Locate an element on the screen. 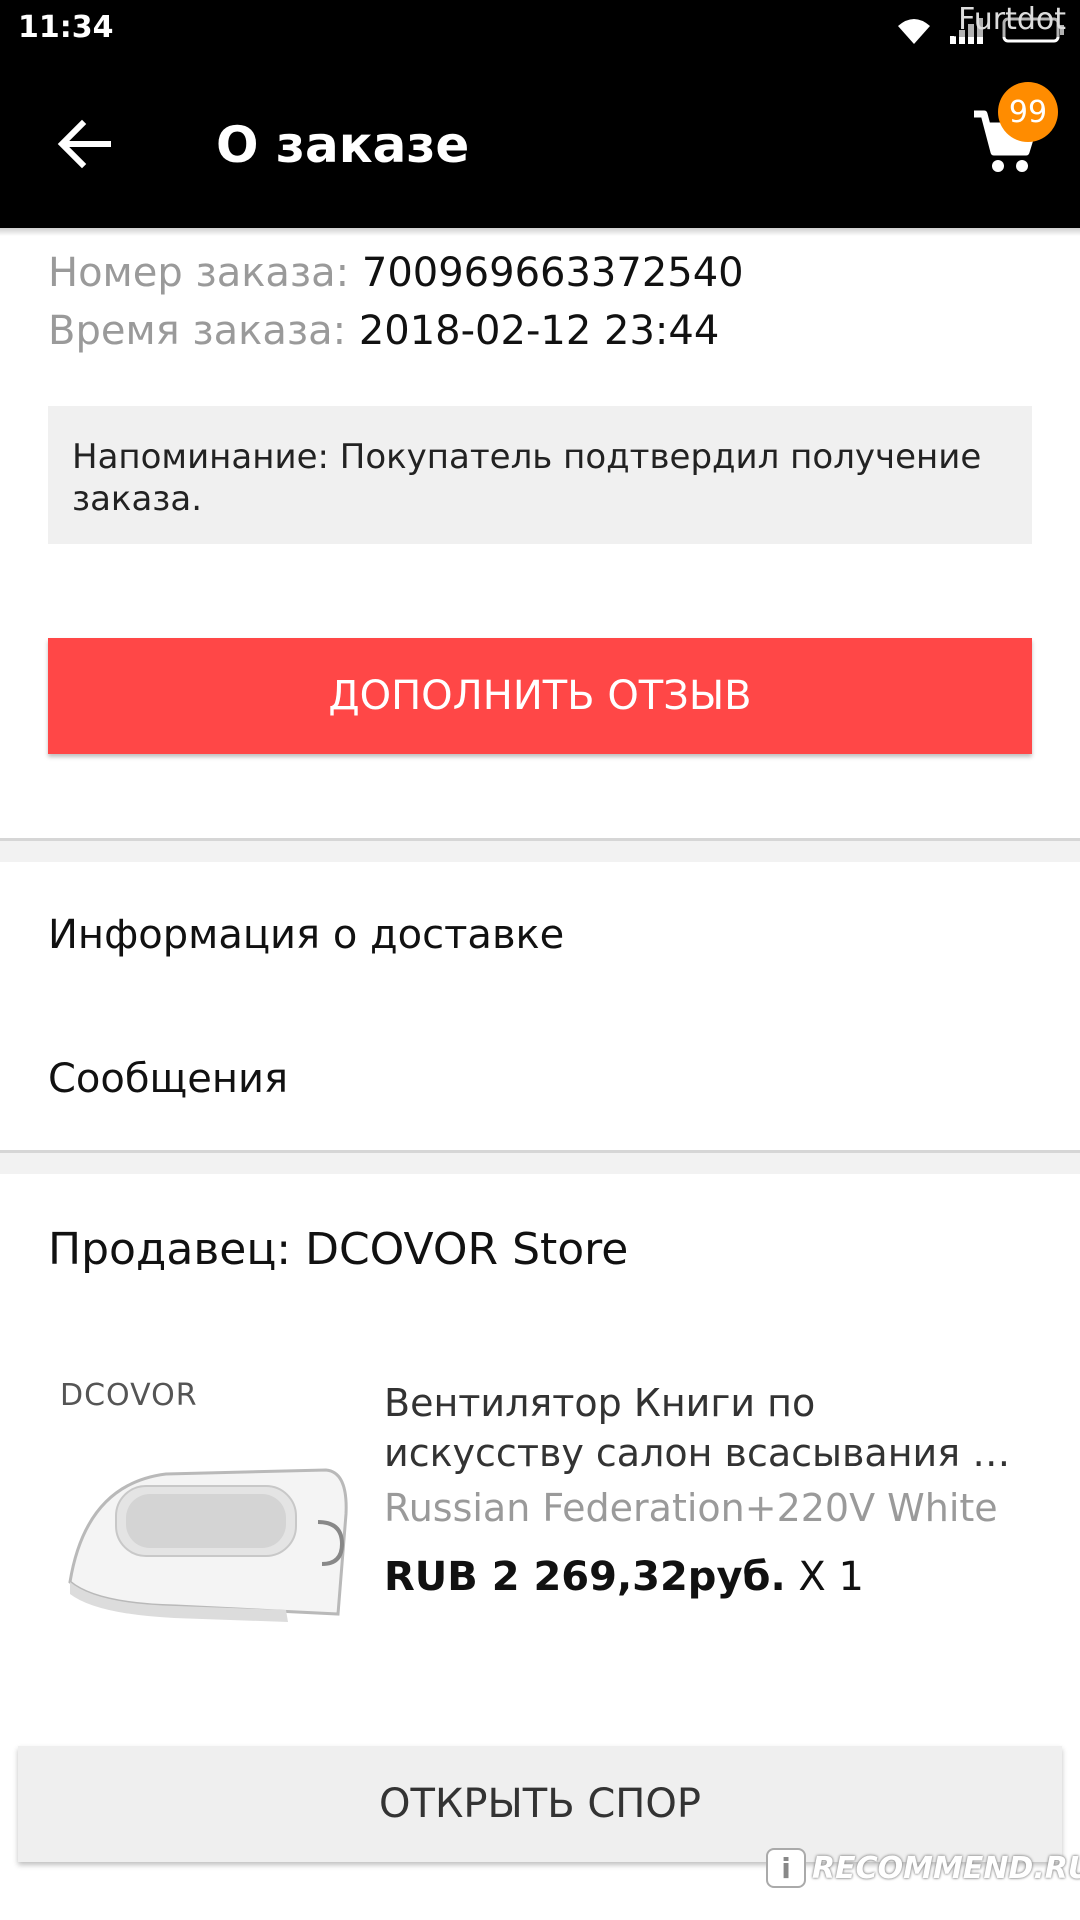 The width and height of the screenshot is (1080, 1920). order-number-row: Номер заказа: 700969663372540 is located at coordinates (396, 273).